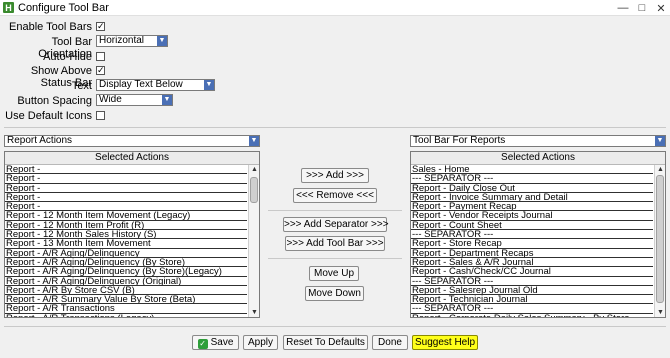 This screenshot has width=670, height=358. What do you see at coordinates (532, 170) in the screenshot?
I see `list-item: Sales - Home` at bounding box center [532, 170].